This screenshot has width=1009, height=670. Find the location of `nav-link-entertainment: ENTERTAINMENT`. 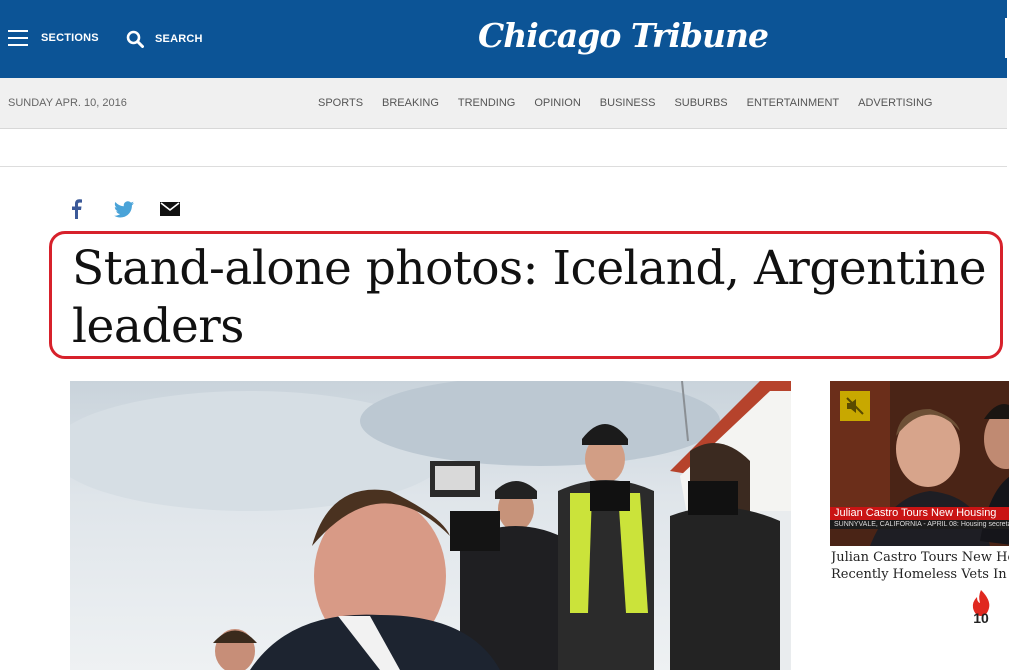

nav-link-entertainment: ENTERTAINMENT is located at coordinates (793, 103).